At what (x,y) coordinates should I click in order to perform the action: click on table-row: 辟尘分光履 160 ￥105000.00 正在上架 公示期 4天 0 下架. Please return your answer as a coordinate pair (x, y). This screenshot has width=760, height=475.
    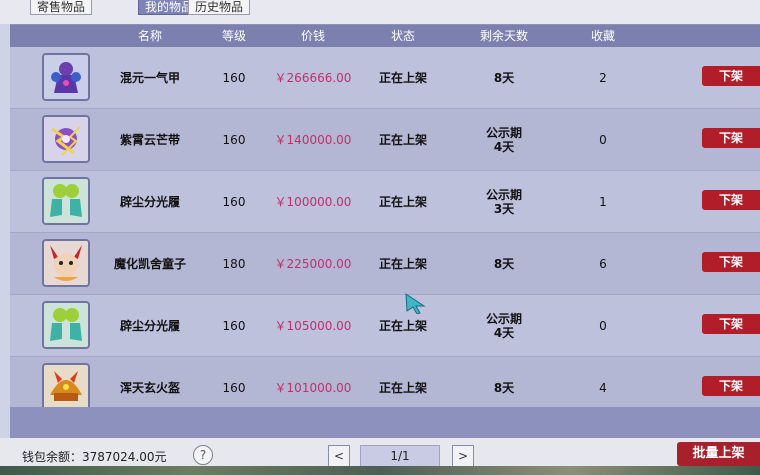
    Looking at the image, I should click on (385, 326).